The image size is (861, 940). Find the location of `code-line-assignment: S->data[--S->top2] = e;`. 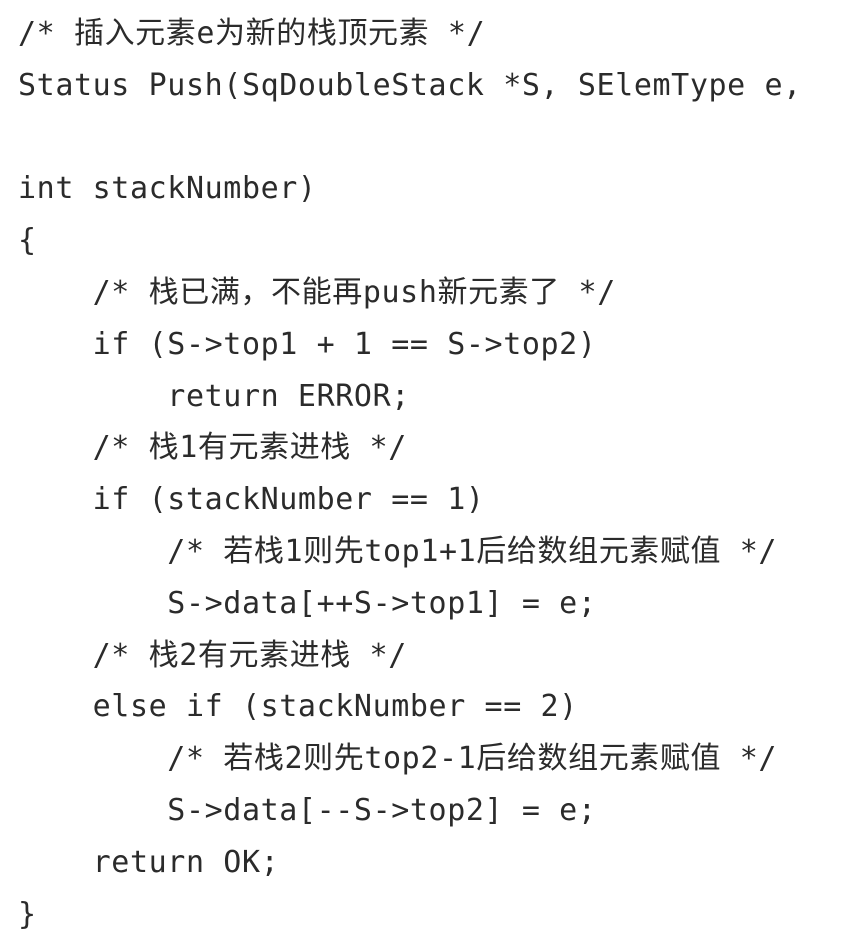

code-line-assignment: S->data[--S->top2] = e; is located at coordinates (307, 810).